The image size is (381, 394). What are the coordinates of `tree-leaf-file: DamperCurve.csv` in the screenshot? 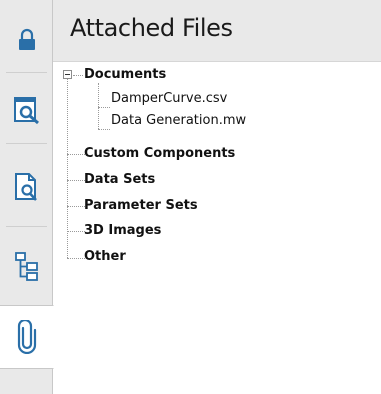 It's located at (169, 99).